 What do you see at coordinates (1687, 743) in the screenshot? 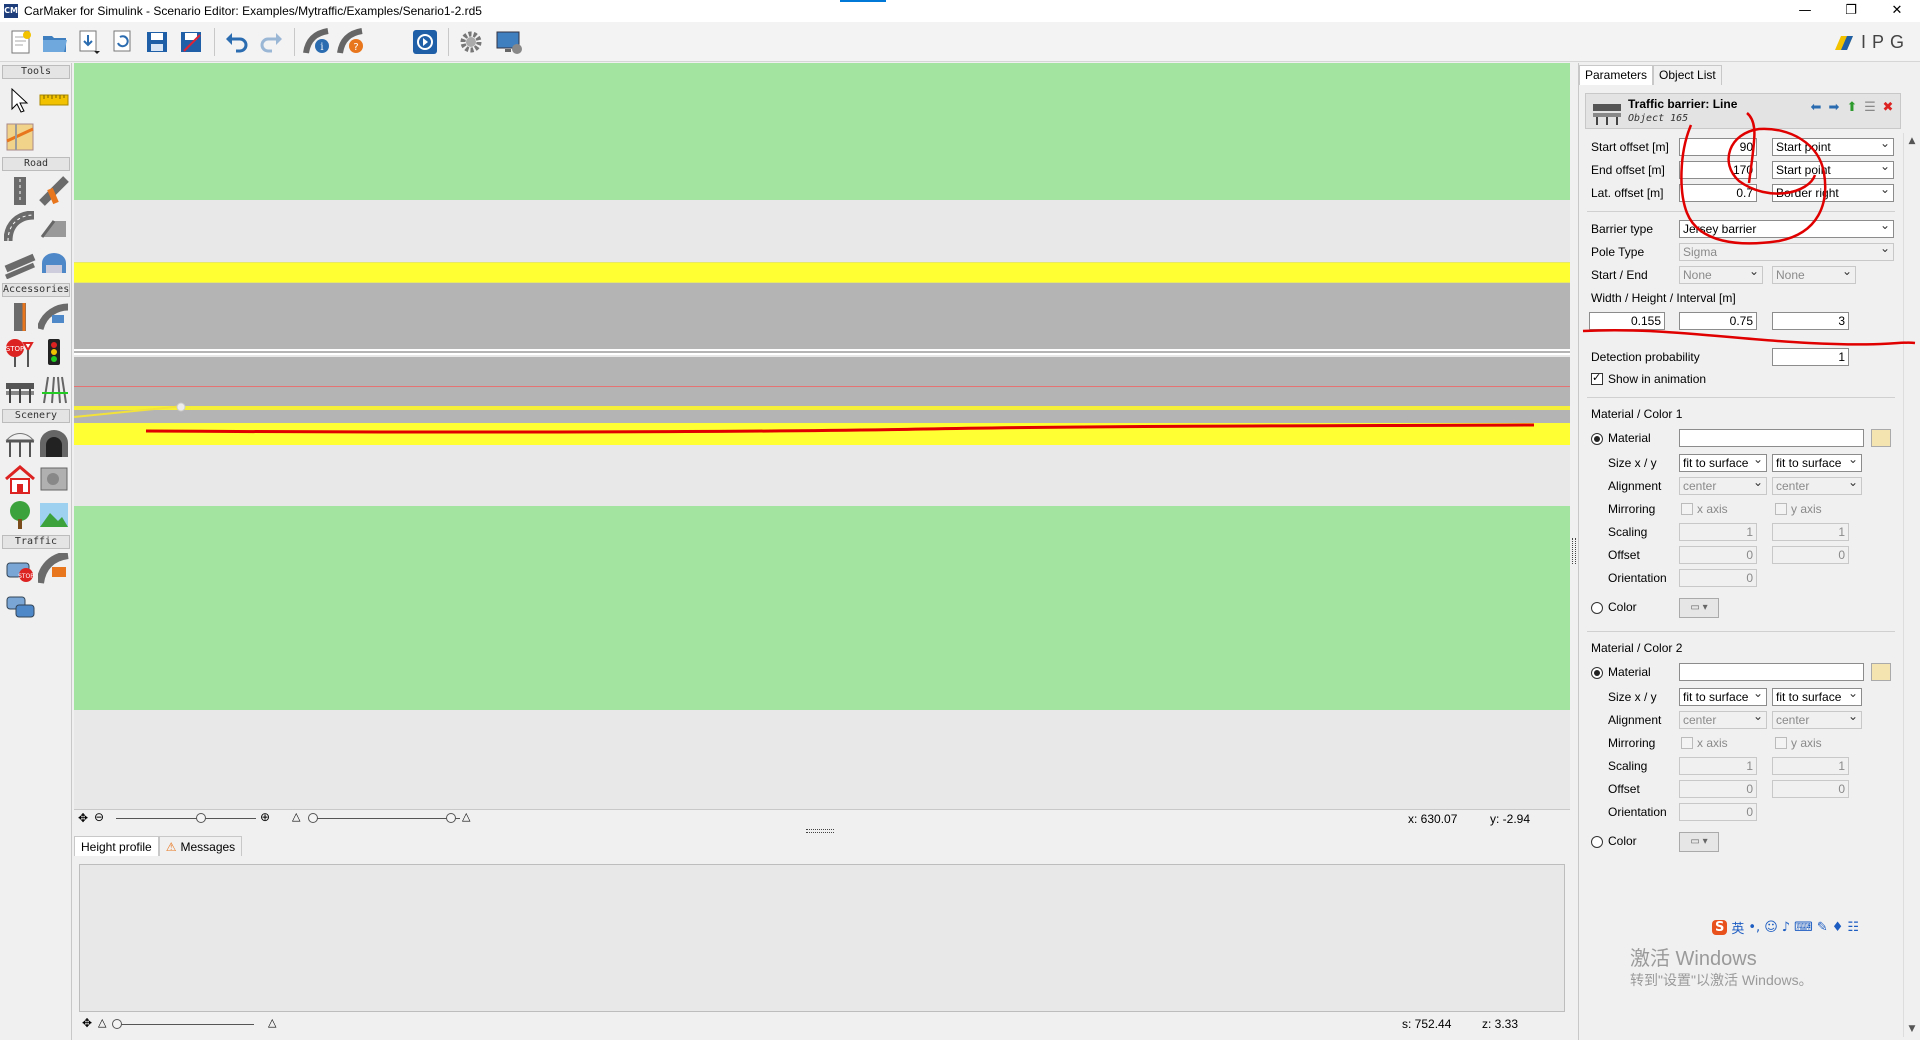
I see `m2-mirror-x-checkbox` at bounding box center [1687, 743].